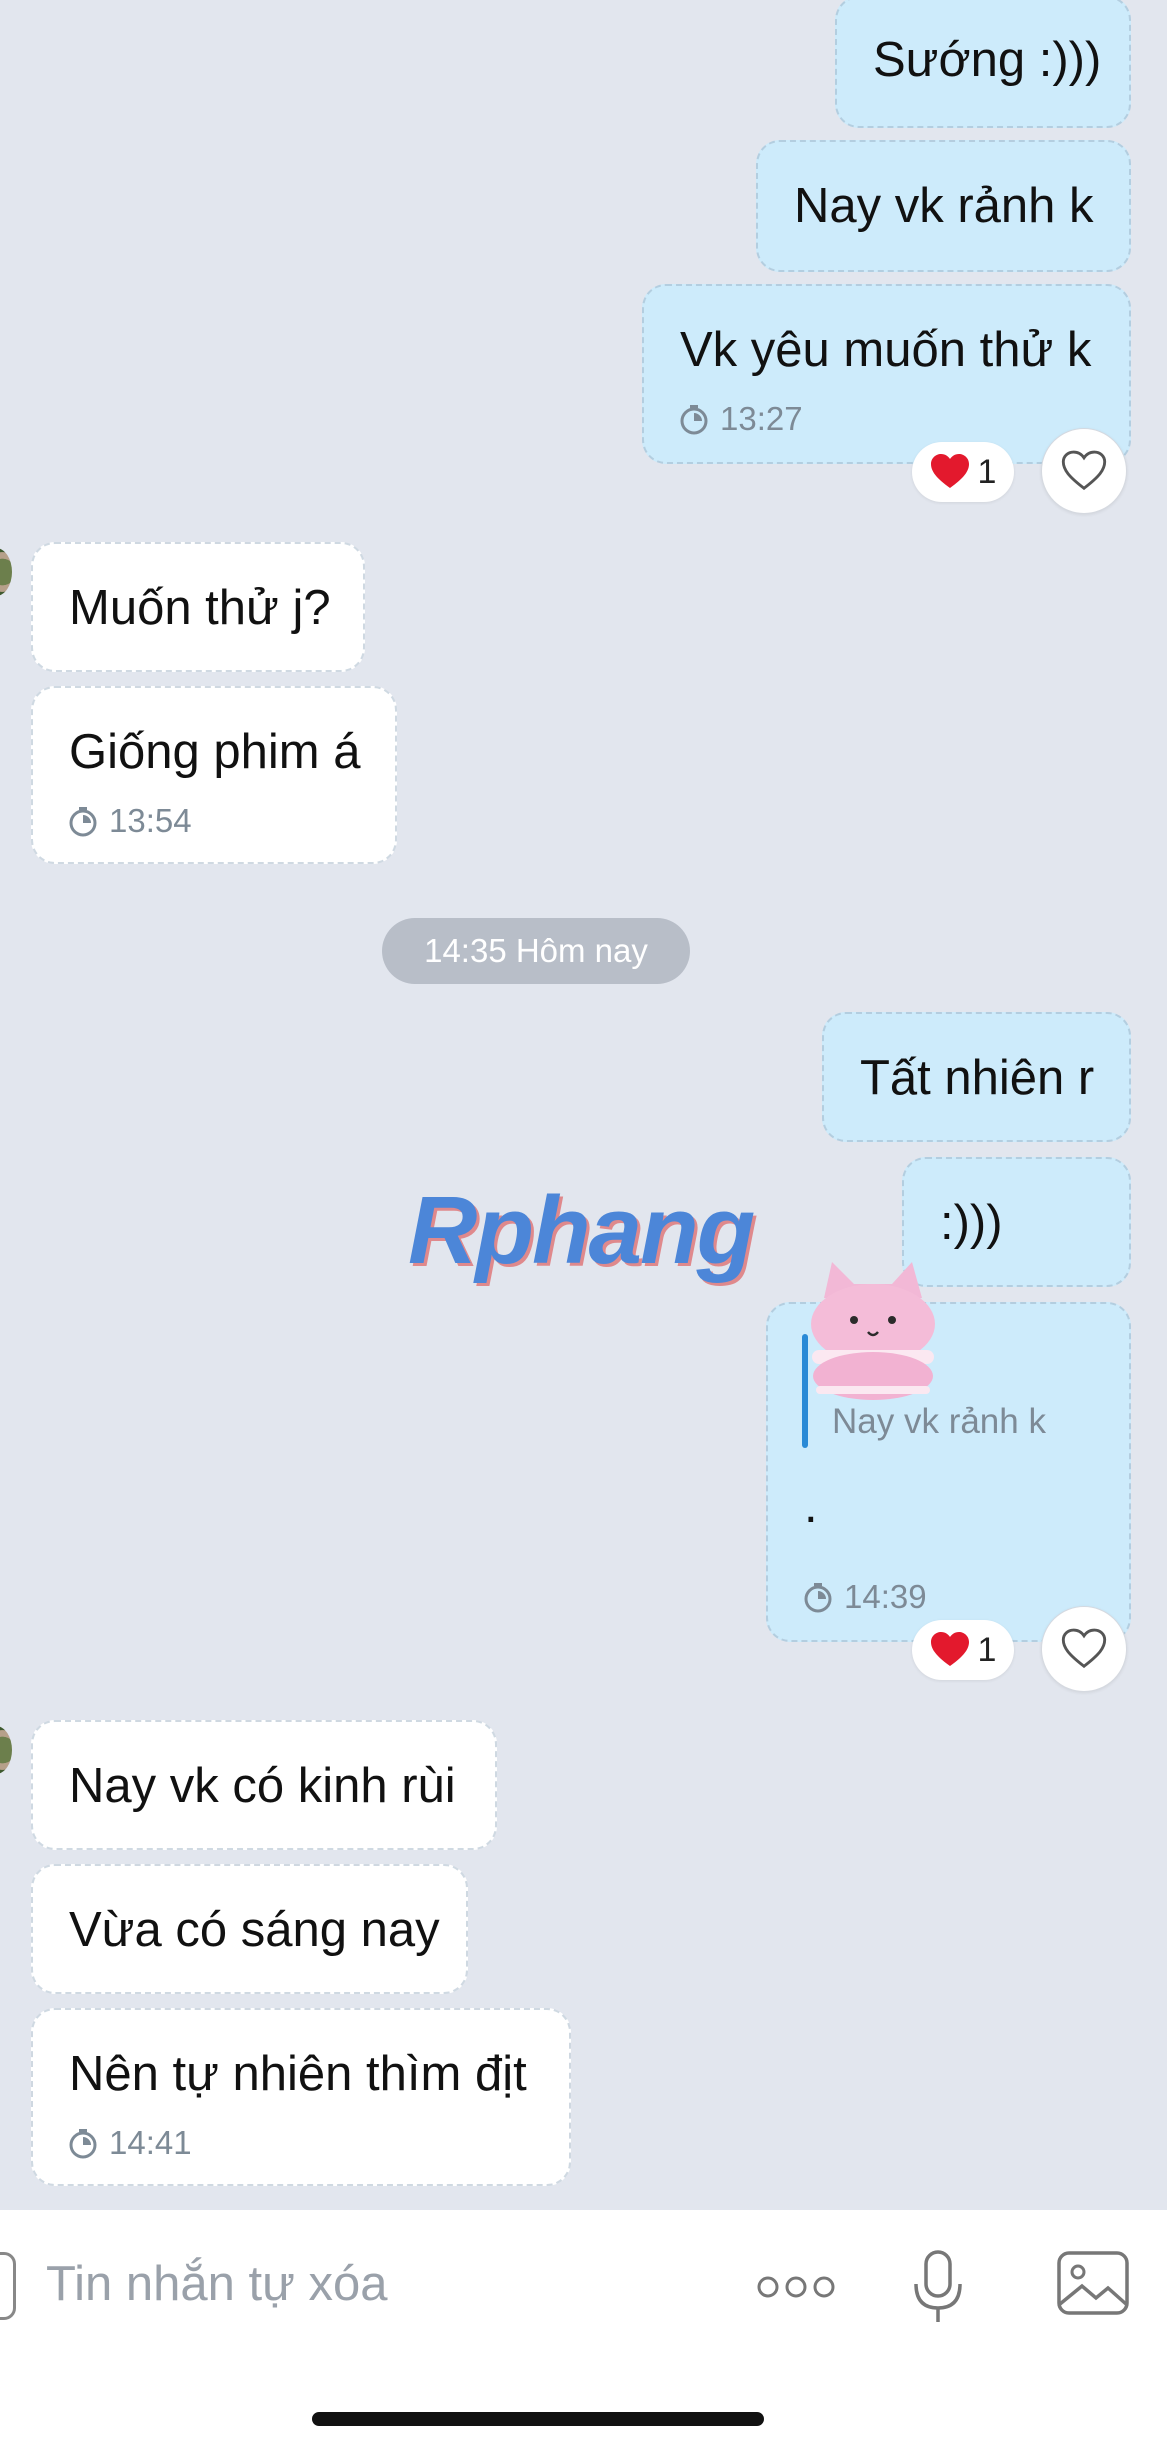 This screenshot has height=2448, width=1167. Describe the element at coordinates (538, 2419) in the screenshot. I see `home-indicator` at that location.